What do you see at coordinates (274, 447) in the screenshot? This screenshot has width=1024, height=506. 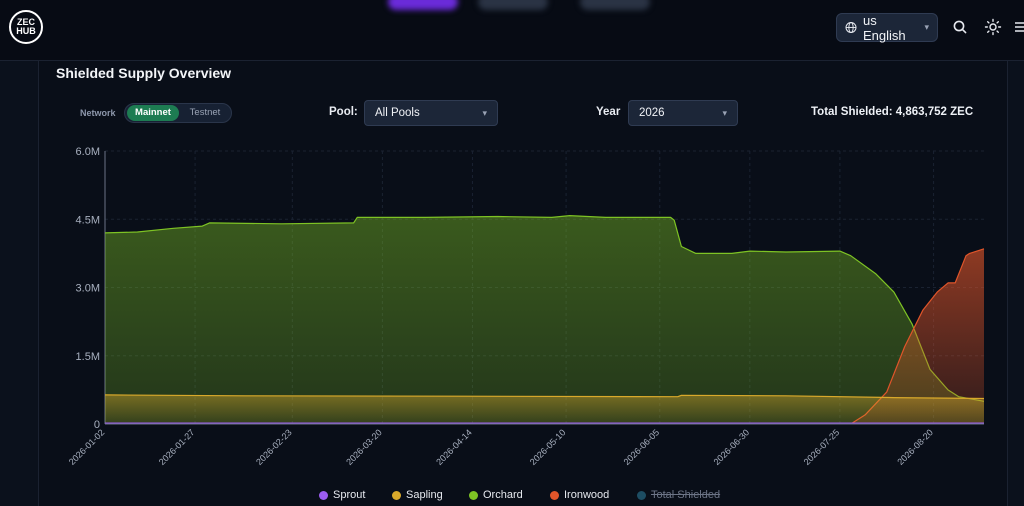 I see `x-tick-label: 2026-02-23` at bounding box center [274, 447].